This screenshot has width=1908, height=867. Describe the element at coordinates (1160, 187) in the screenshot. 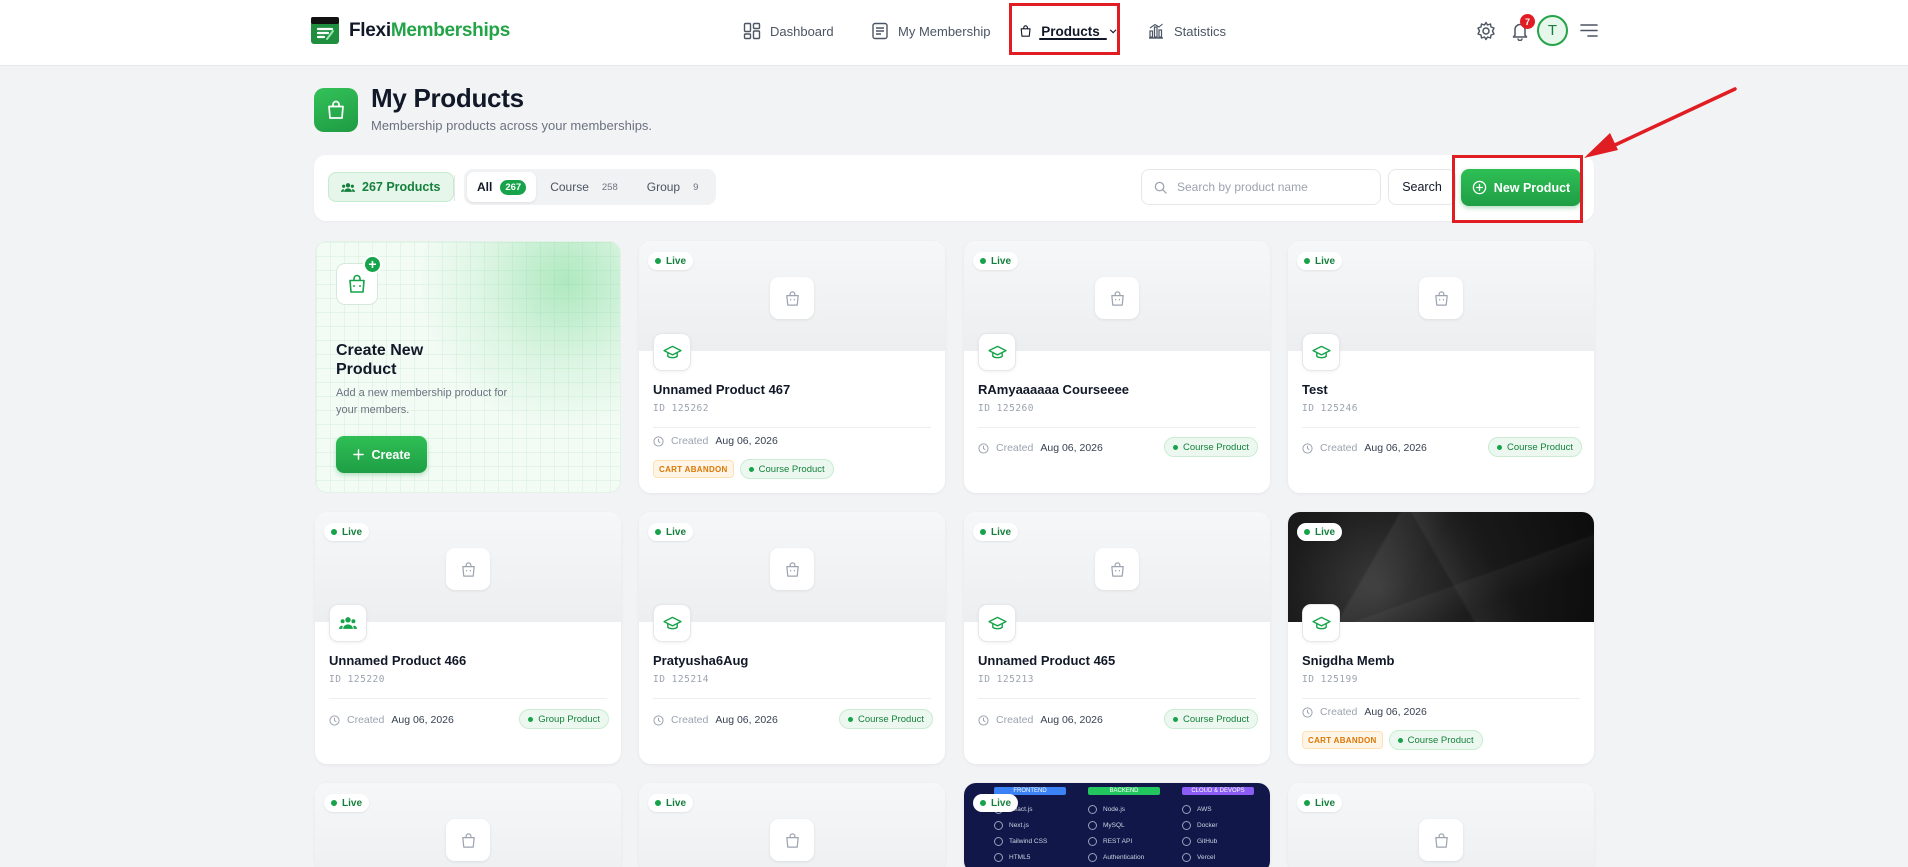

I see `search-icon` at that location.